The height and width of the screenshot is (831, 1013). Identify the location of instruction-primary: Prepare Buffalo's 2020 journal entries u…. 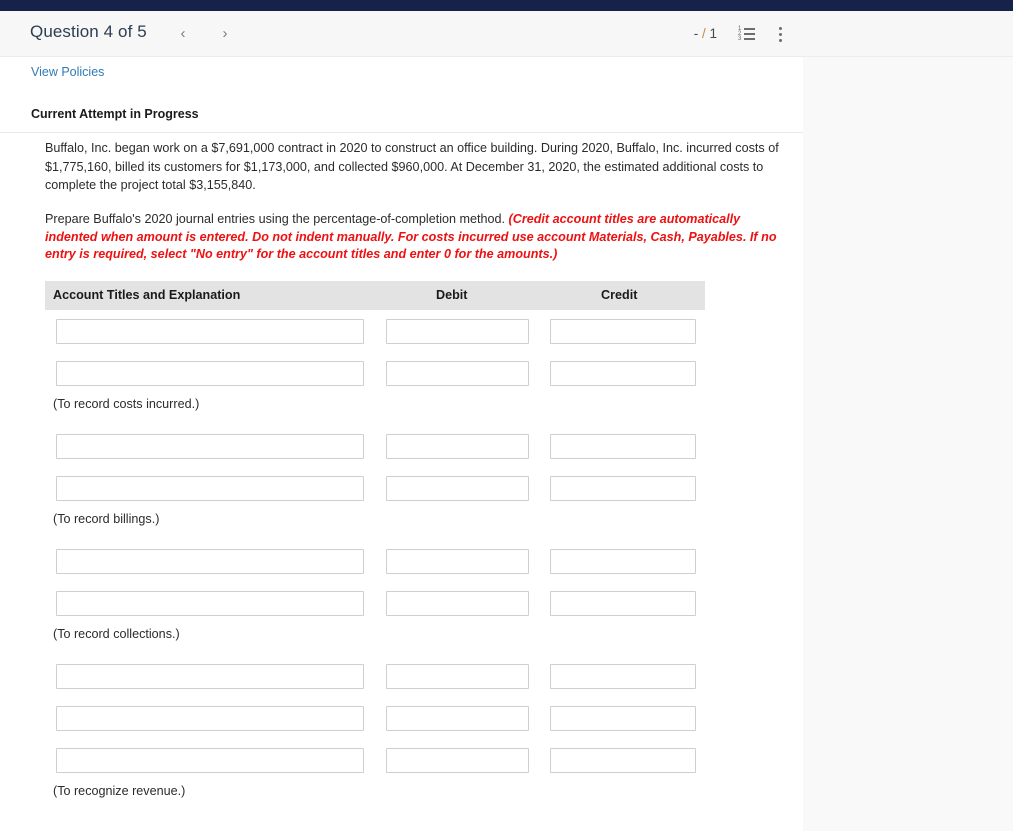
(277, 219).